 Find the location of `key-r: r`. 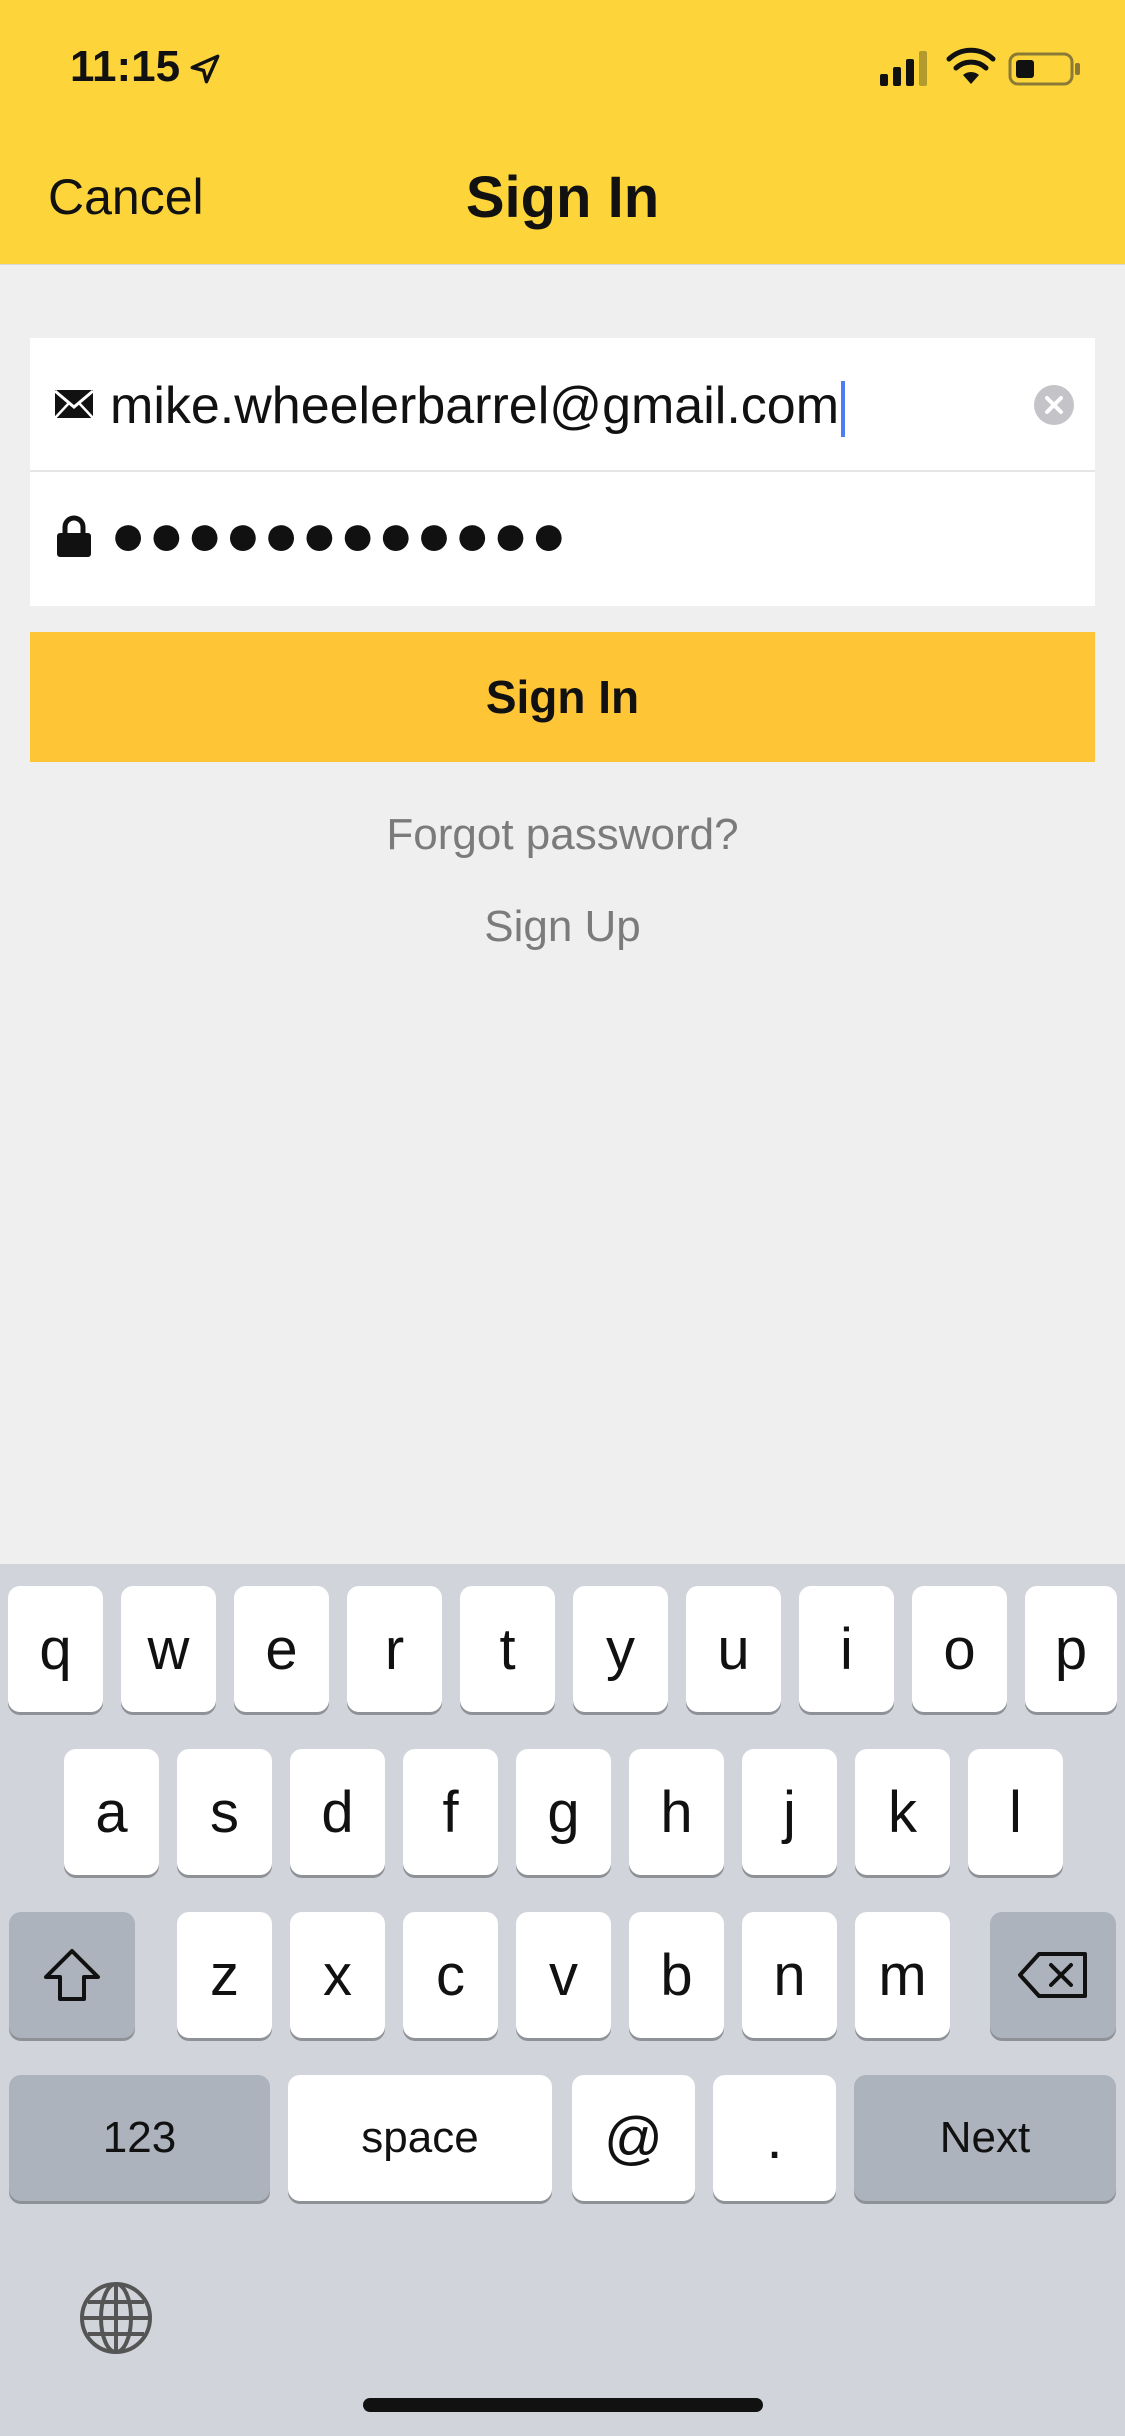

key-r: r is located at coordinates (394, 1649).